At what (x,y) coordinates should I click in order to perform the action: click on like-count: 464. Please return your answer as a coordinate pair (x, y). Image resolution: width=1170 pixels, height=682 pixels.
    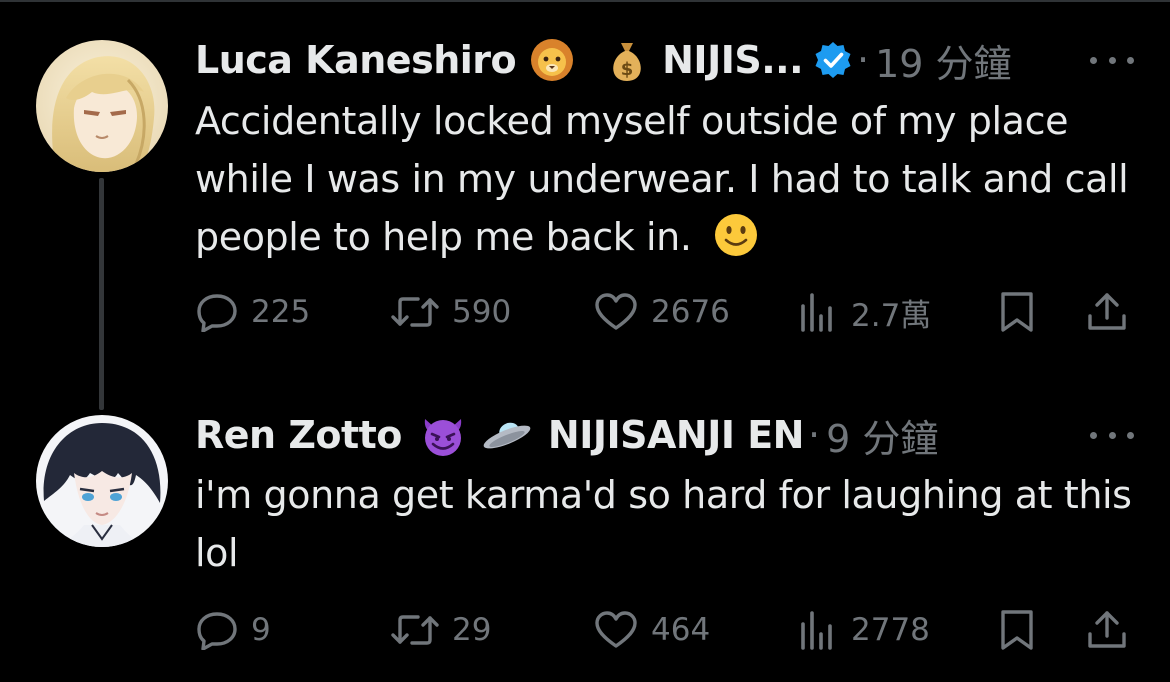
    Looking at the image, I should click on (681, 630).